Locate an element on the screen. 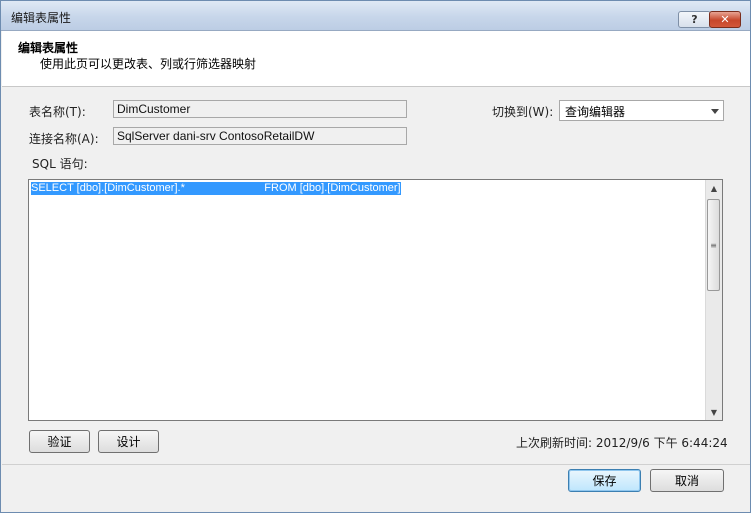 The width and height of the screenshot is (751, 513). cancel-button: 取消 is located at coordinates (687, 480).